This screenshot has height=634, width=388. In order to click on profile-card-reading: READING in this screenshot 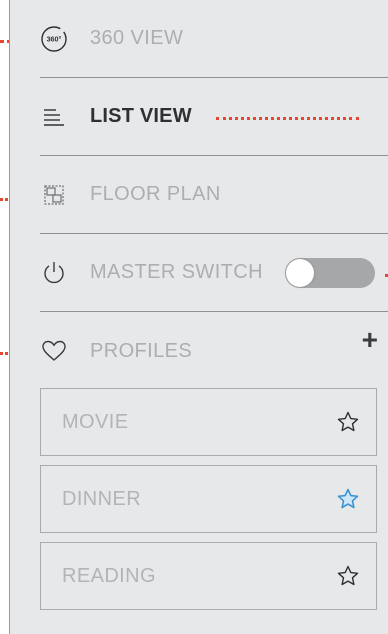, I will do `click(208, 576)`.